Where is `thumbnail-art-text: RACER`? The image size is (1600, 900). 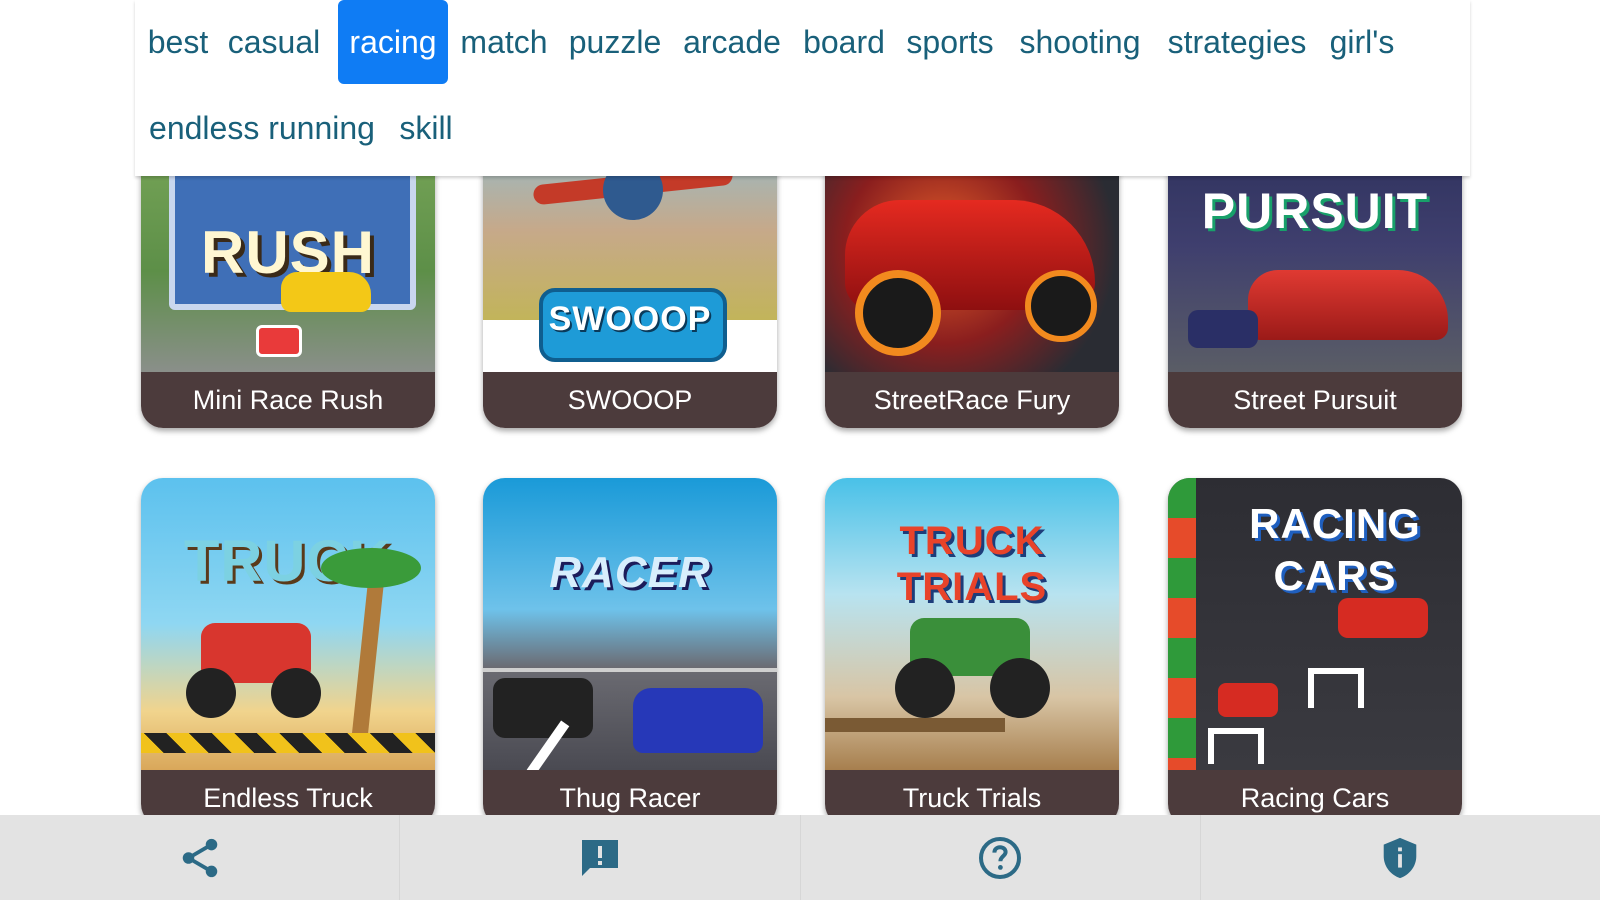
thumbnail-art-text: RACER is located at coordinates (630, 572).